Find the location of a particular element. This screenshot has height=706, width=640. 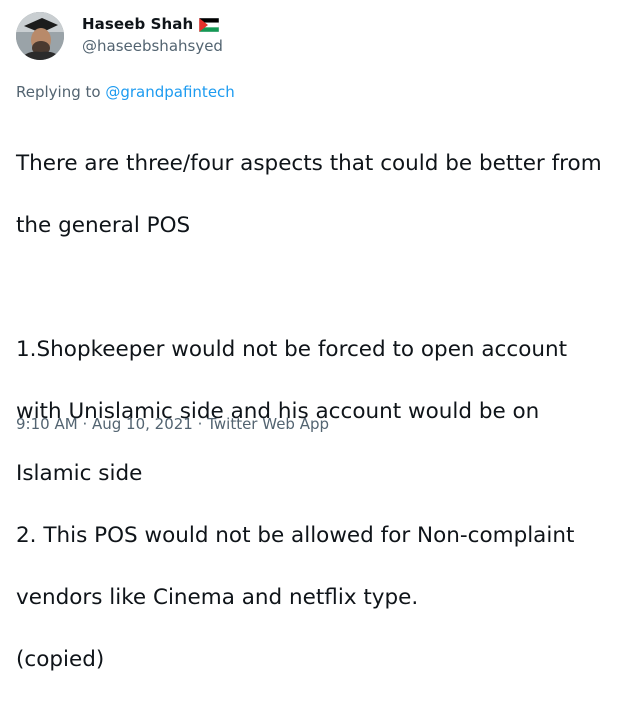

avatar is located at coordinates (40, 36).